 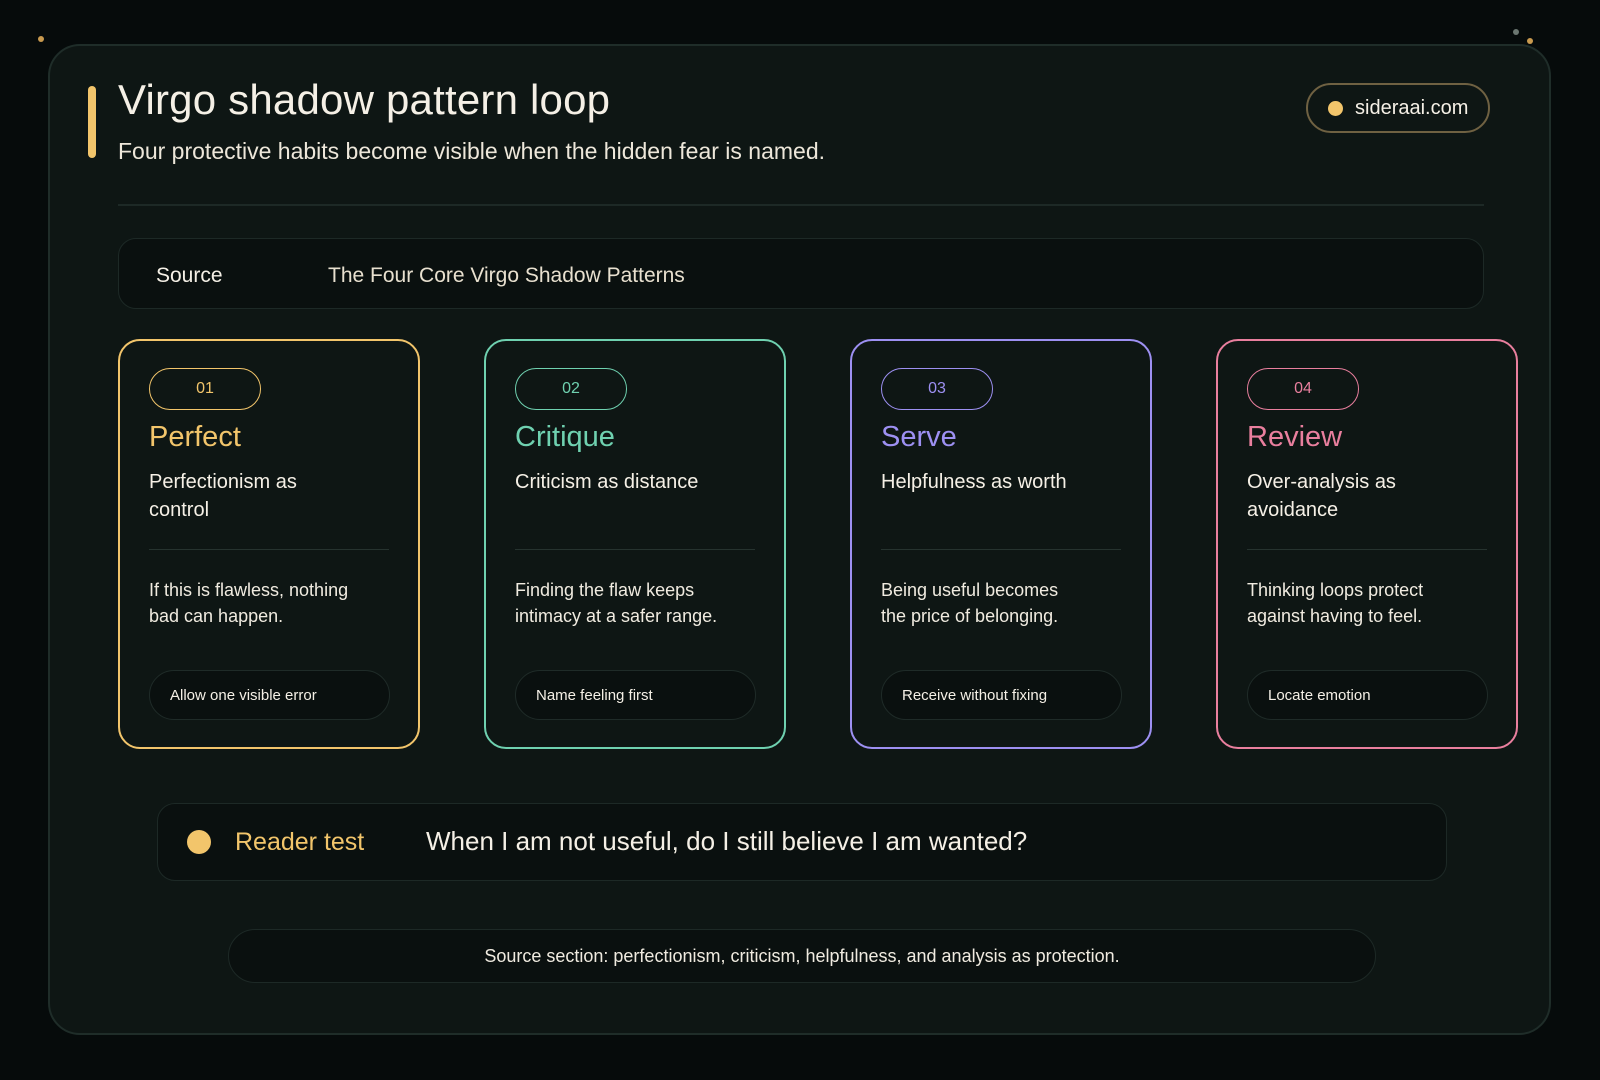 What do you see at coordinates (506, 275) in the screenshot?
I see `source-value: The Four Core Virgo Shadow Patterns` at bounding box center [506, 275].